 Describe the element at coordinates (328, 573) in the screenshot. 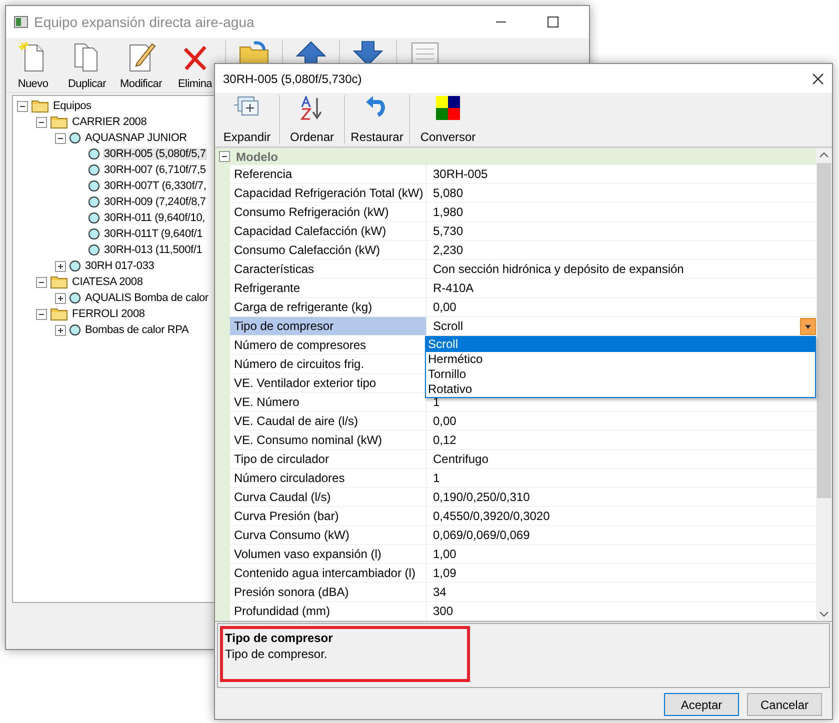

I see `property-label: Contenido agua intercambiador (l)` at that location.